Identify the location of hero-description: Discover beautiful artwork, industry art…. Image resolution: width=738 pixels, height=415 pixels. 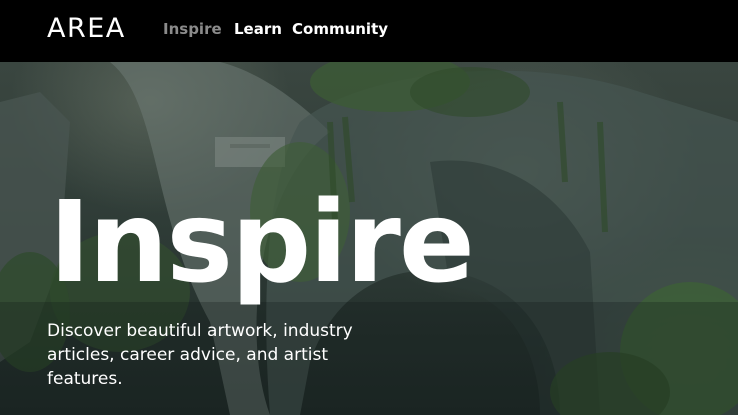
(200, 355).